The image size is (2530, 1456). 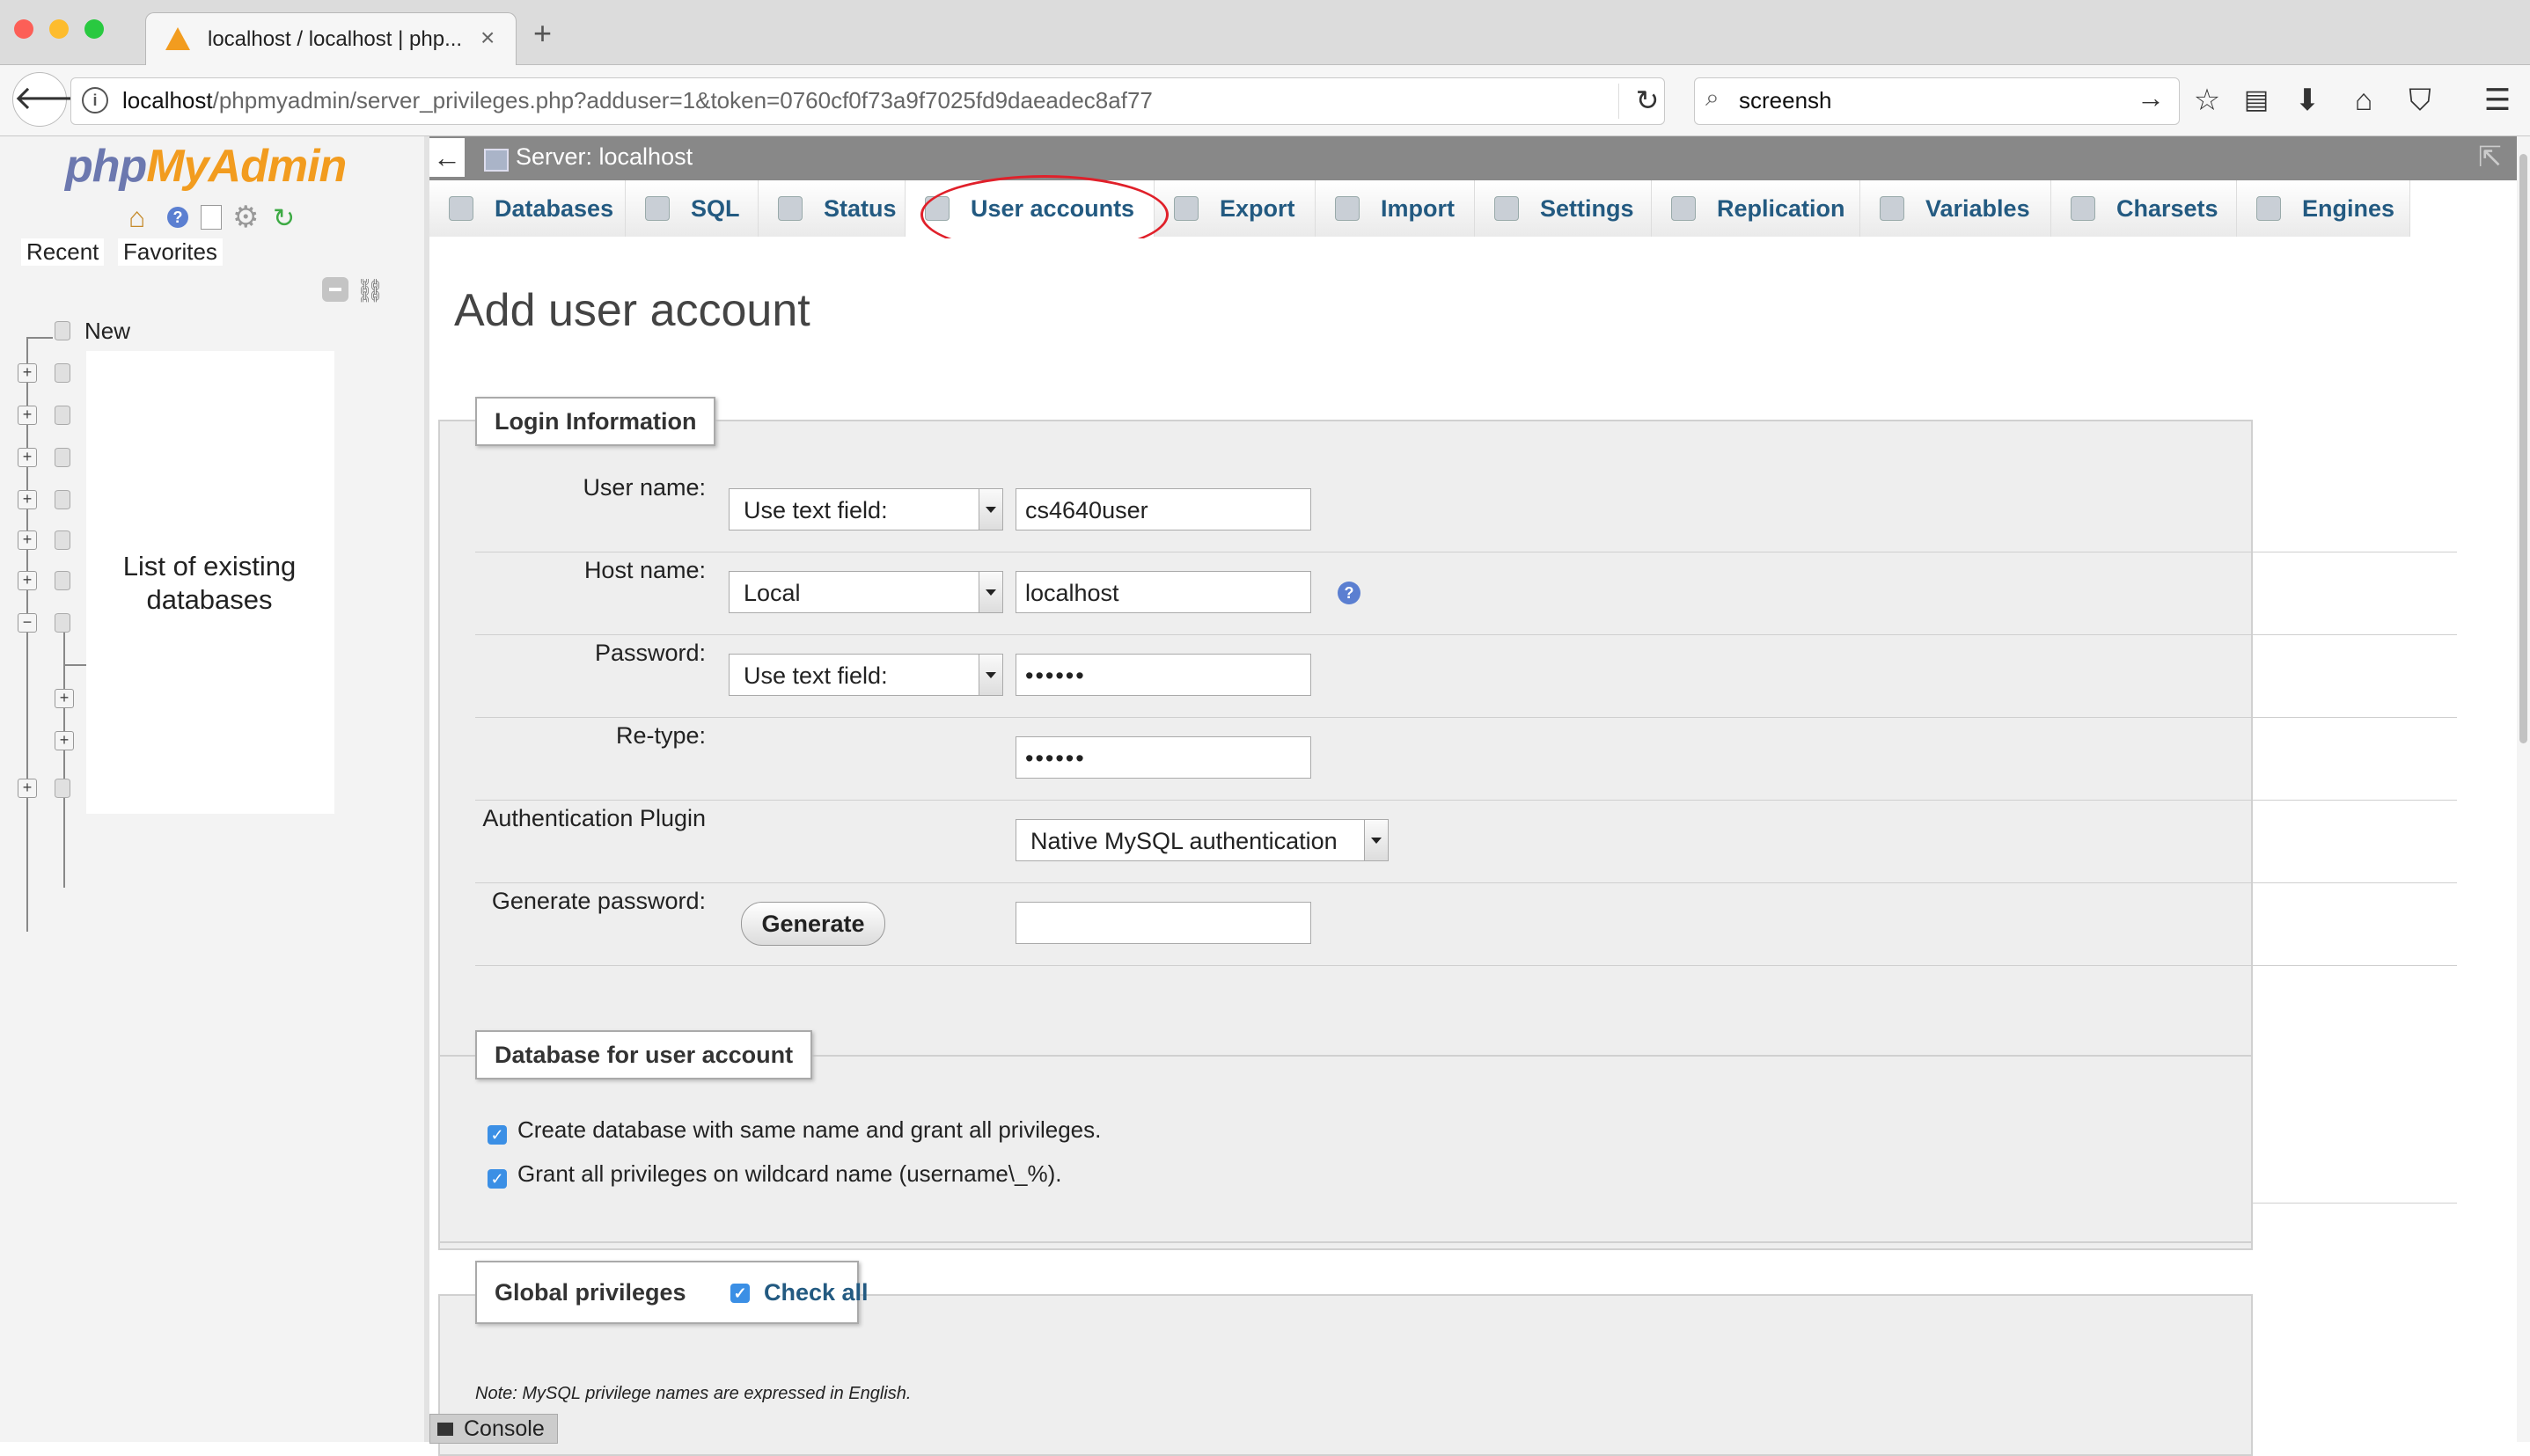 What do you see at coordinates (1619, 101) in the screenshot?
I see `url-divider` at bounding box center [1619, 101].